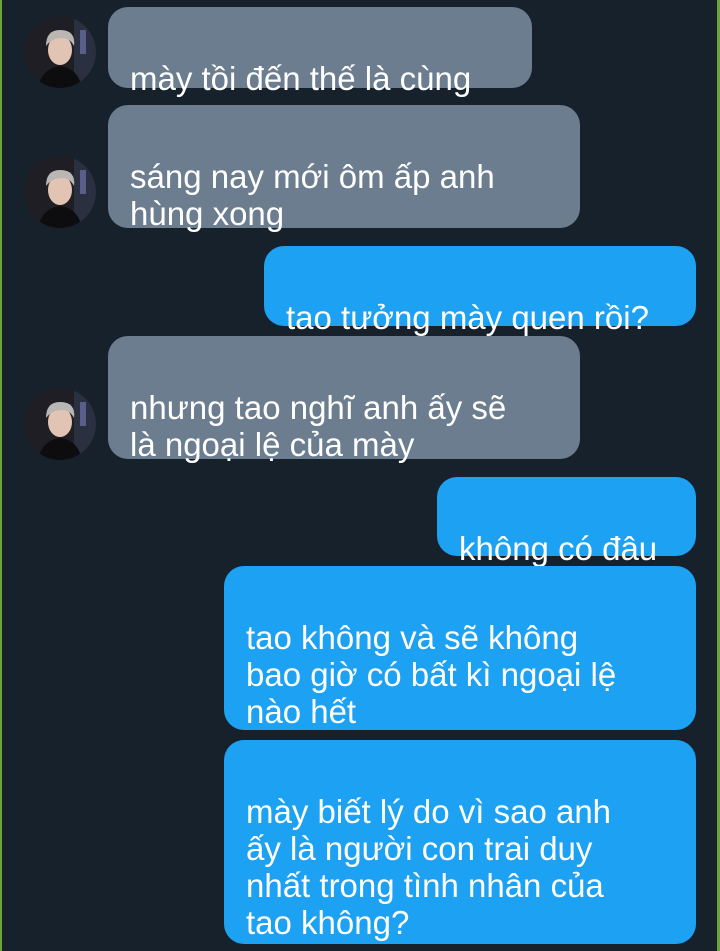  What do you see at coordinates (301, 78) in the screenshot?
I see `message-text: mày tồi đến thế là cùng` at bounding box center [301, 78].